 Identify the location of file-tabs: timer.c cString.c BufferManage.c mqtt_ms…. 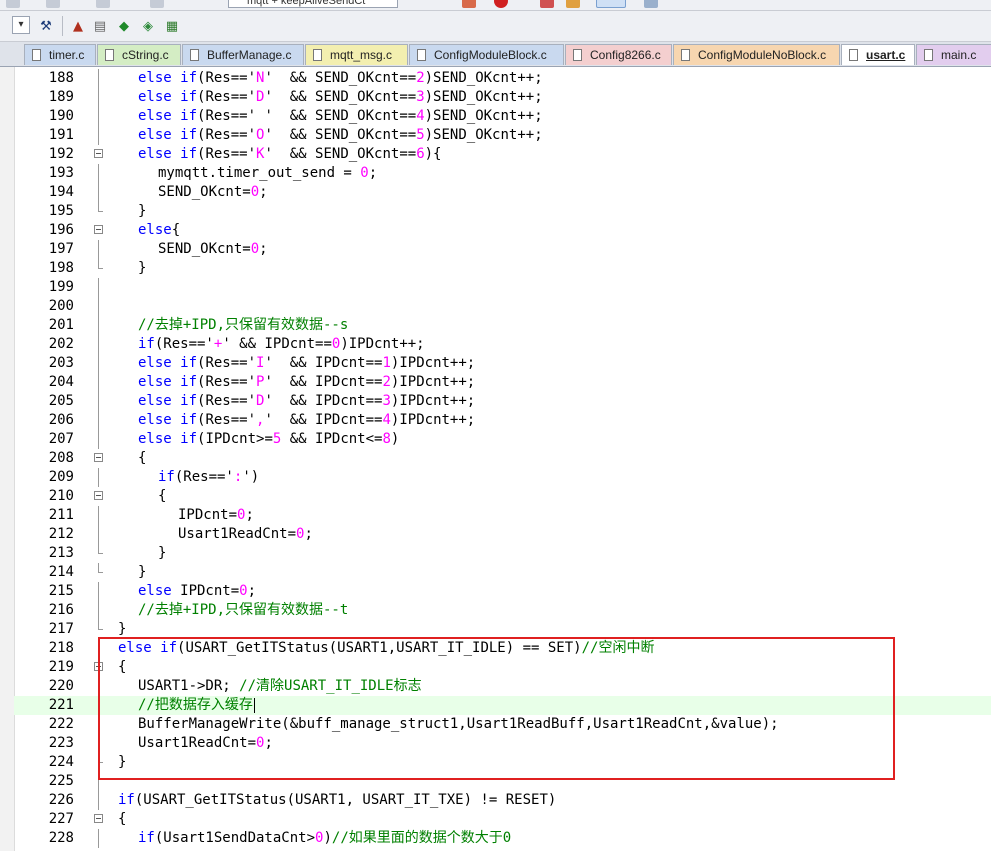
(495, 54).